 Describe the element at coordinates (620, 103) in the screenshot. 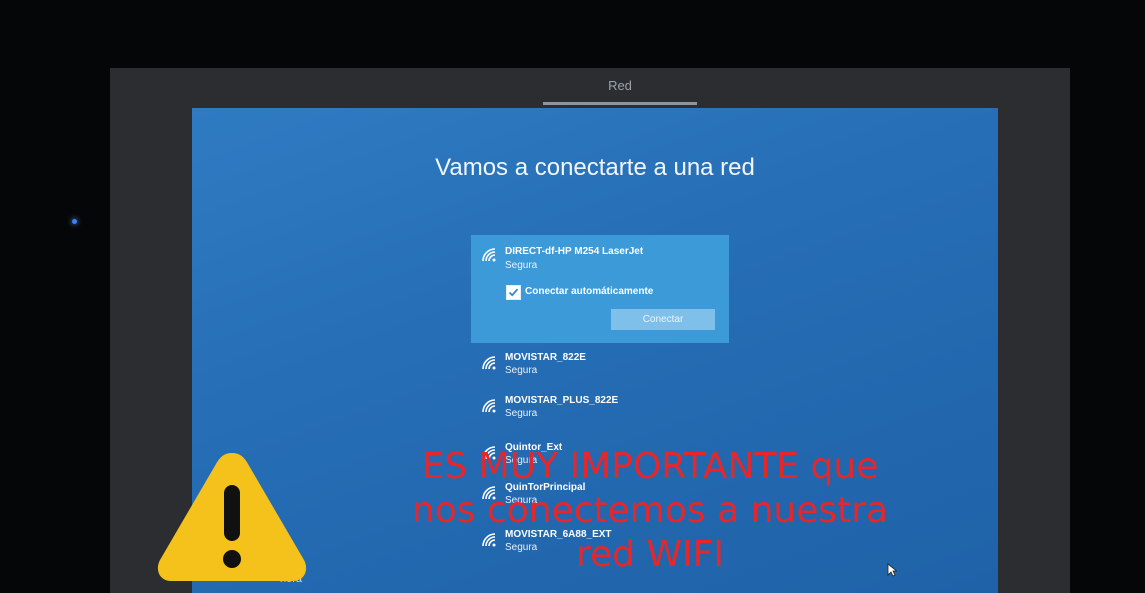

I see `window-title-underline` at that location.